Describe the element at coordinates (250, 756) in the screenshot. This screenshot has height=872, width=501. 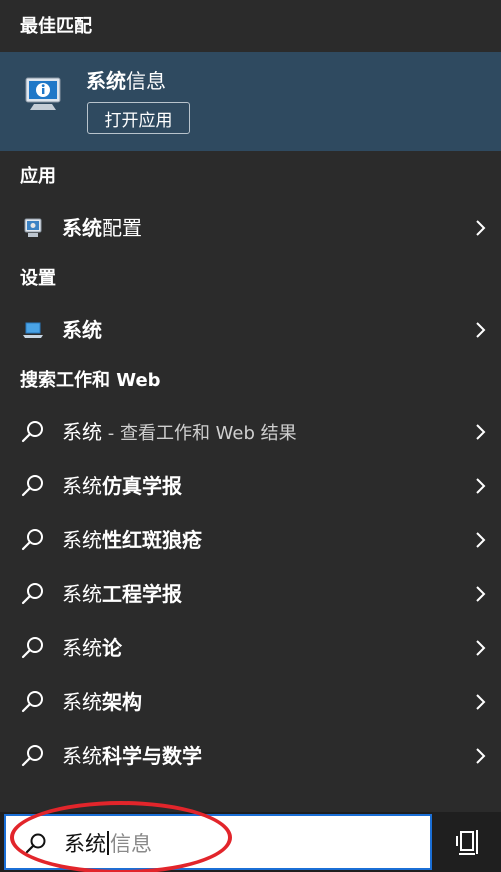
I see `web-result-item: 系统科学与数学` at that location.